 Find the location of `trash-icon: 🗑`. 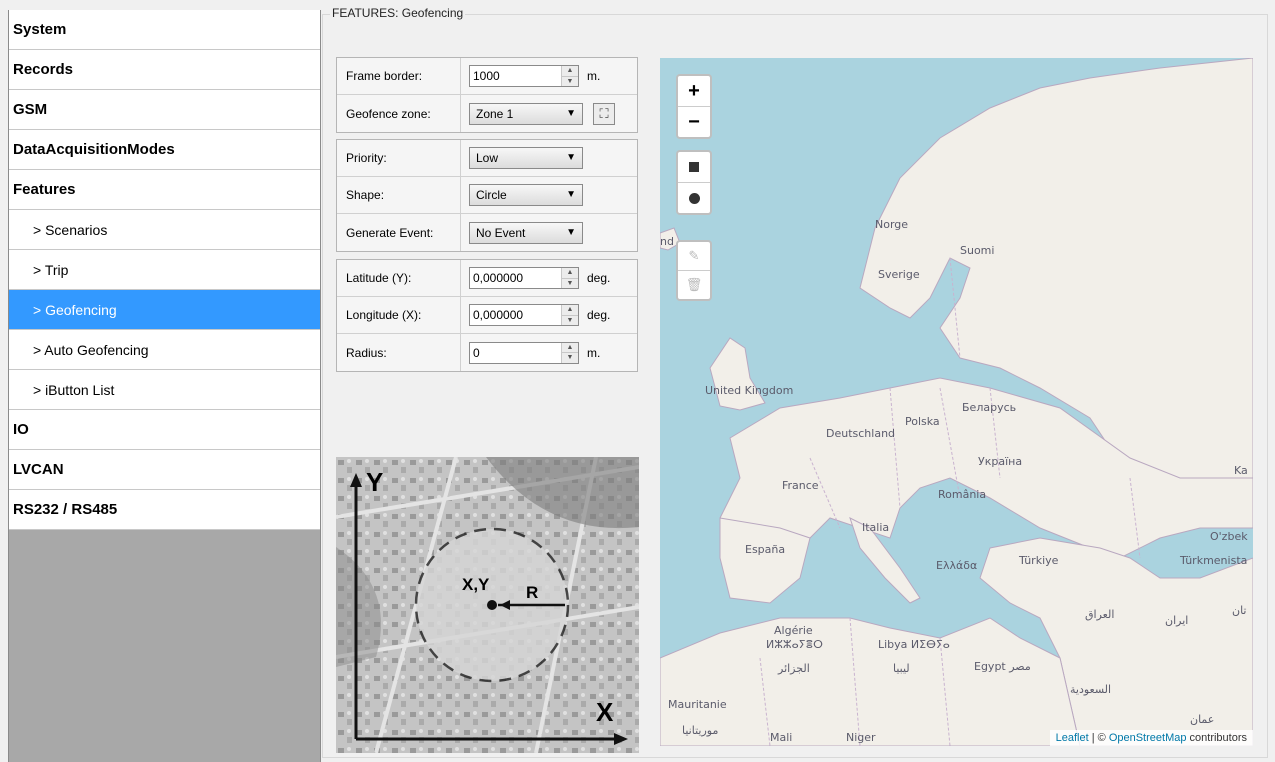

trash-icon: 🗑 is located at coordinates (694, 284).